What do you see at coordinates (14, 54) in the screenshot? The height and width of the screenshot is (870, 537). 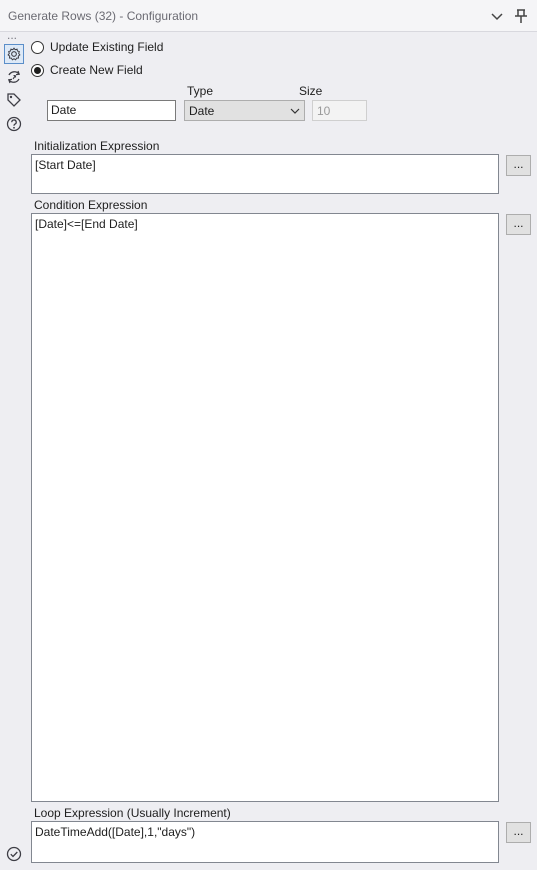 I see `gear-icon` at bounding box center [14, 54].